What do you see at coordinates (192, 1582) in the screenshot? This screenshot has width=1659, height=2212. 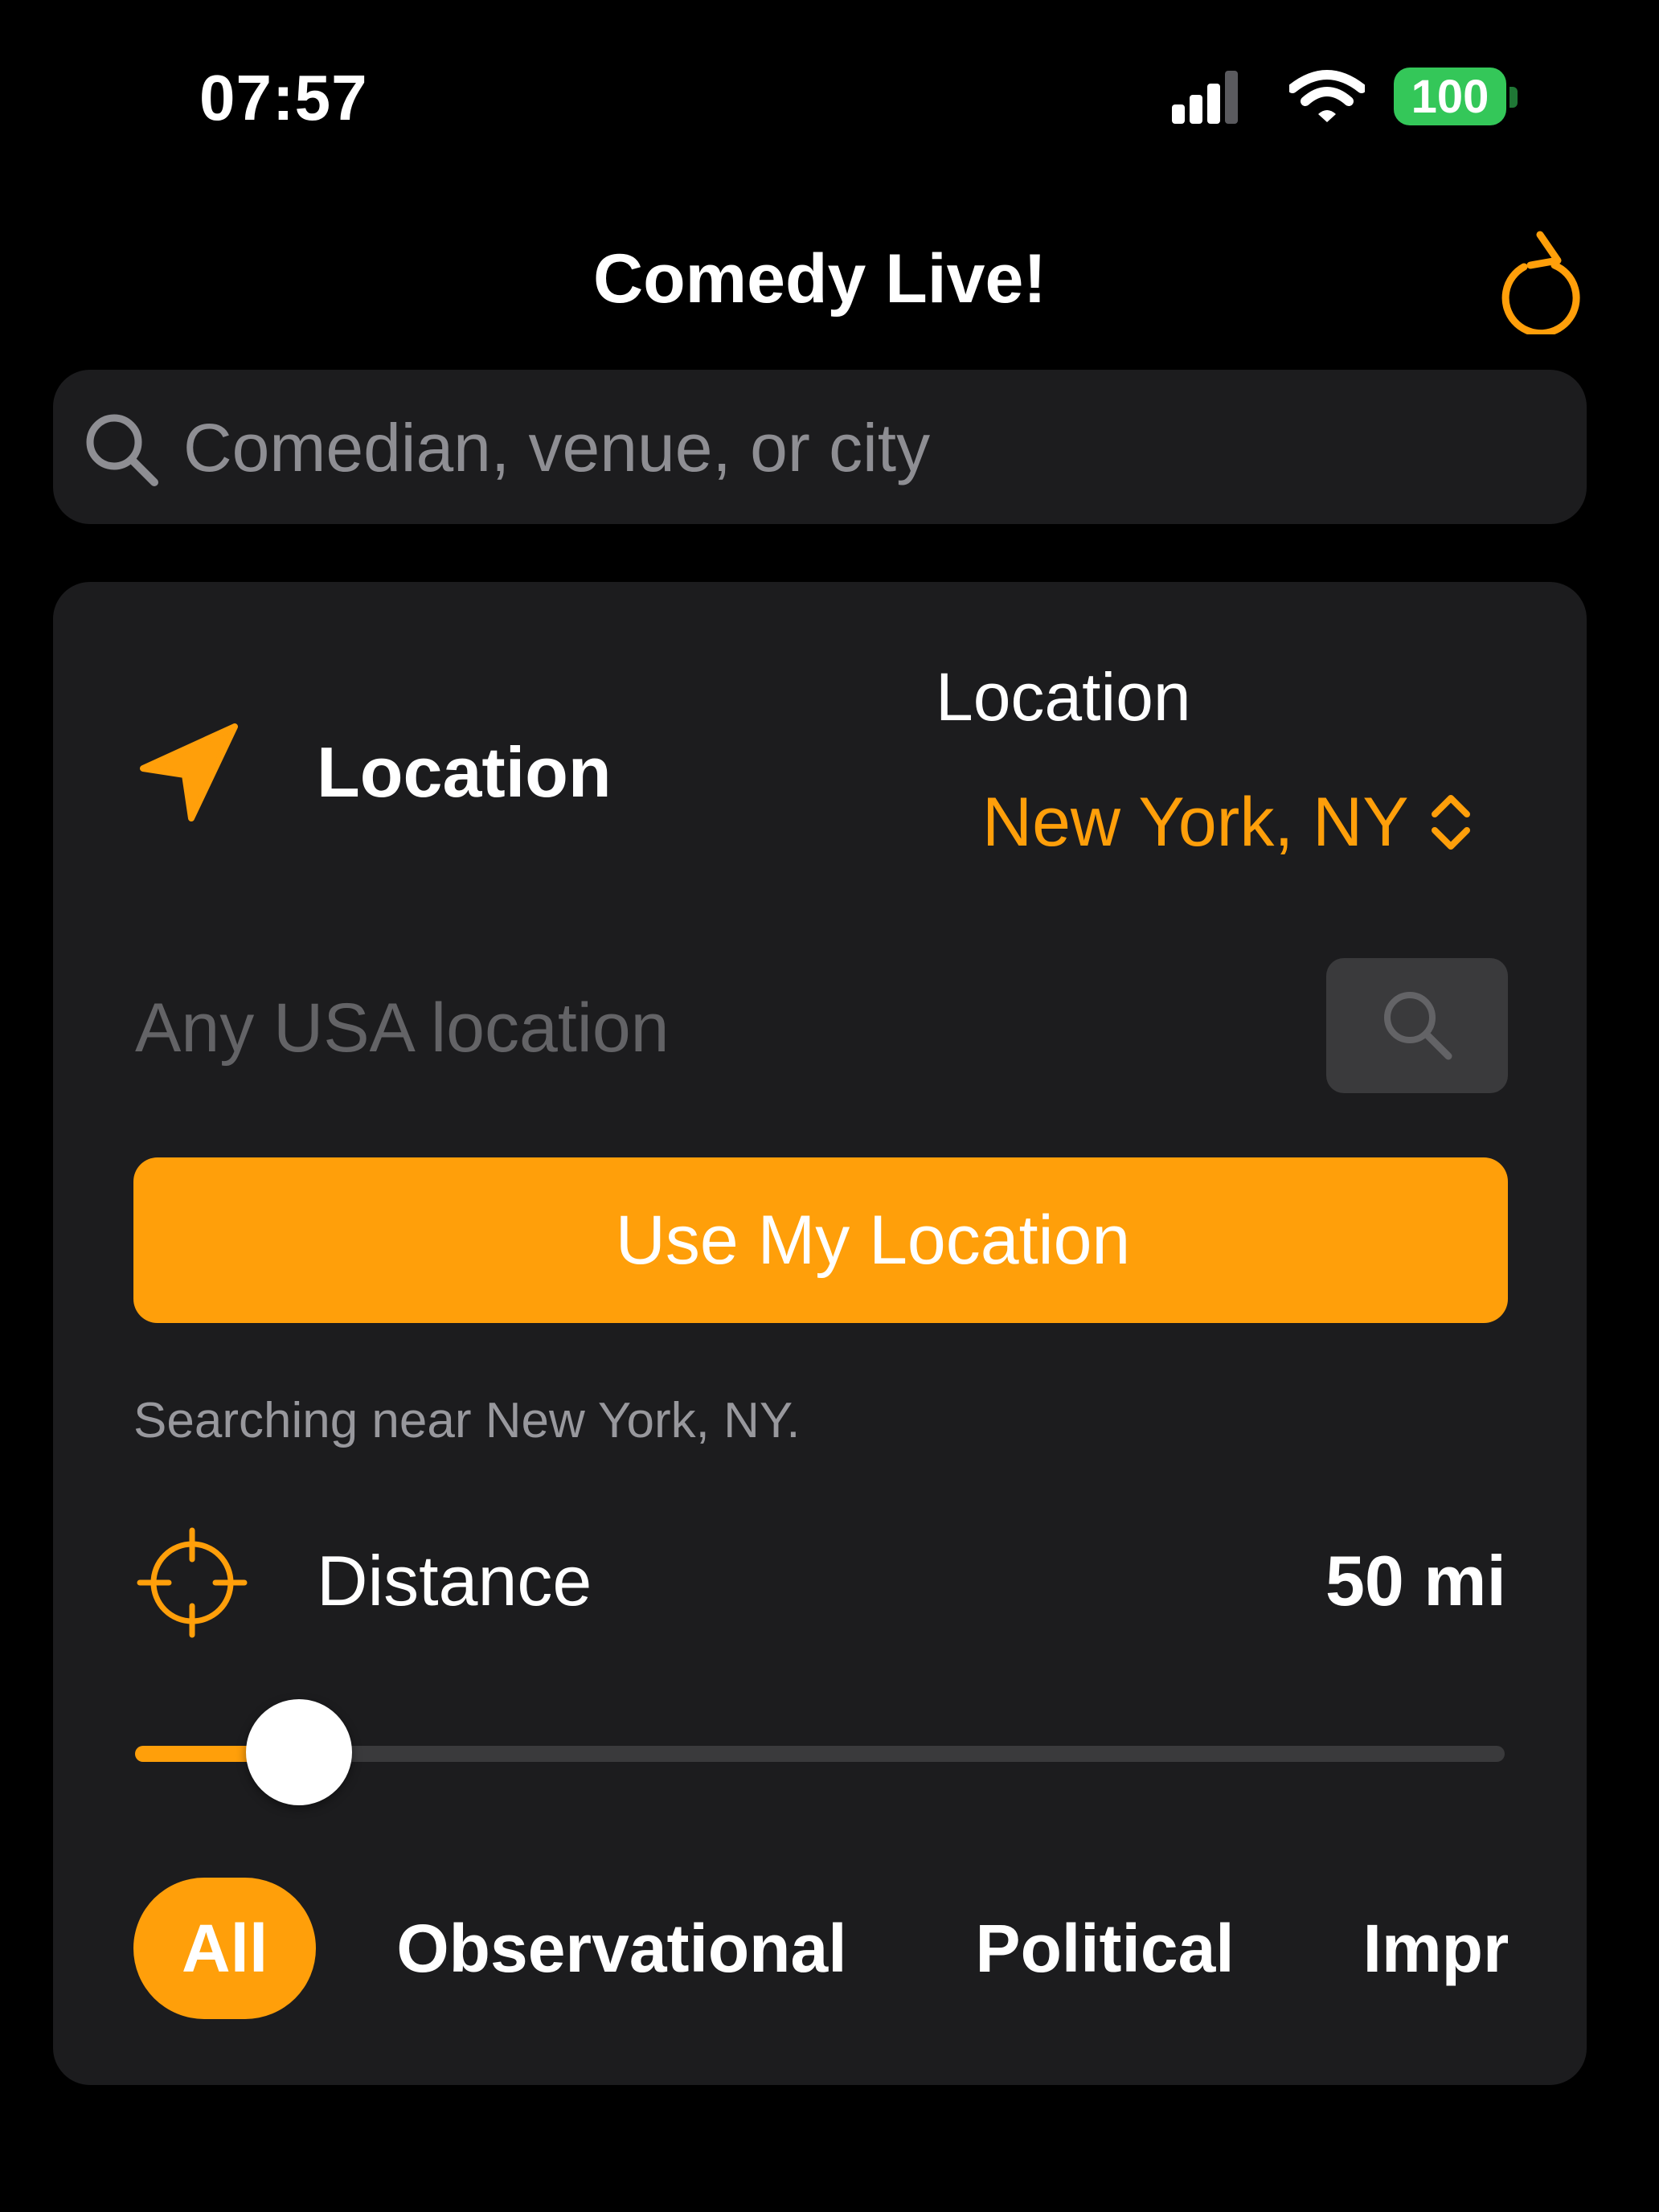 I see `crosshair-icon` at bounding box center [192, 1582].